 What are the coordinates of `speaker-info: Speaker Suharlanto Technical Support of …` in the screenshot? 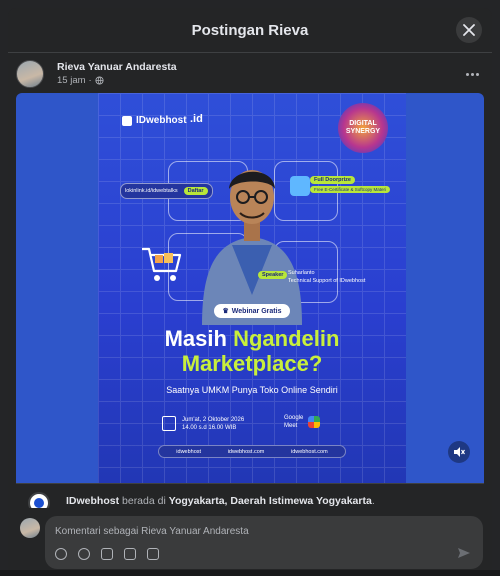 It's located at (318, 278).